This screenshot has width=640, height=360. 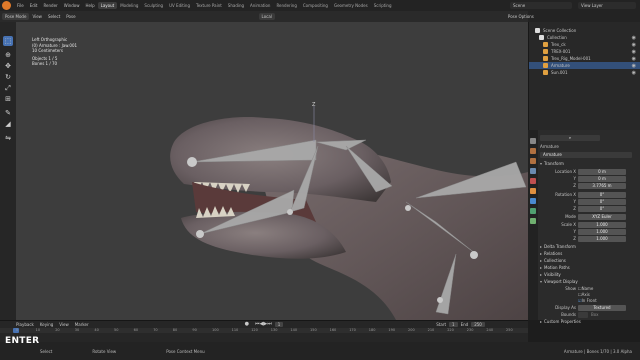 What do you see at coordinates (263, 324) in the screenshot?
I see `playback-controls-icon: ⏮◀▶⏭` at bounding box center [263, 324].